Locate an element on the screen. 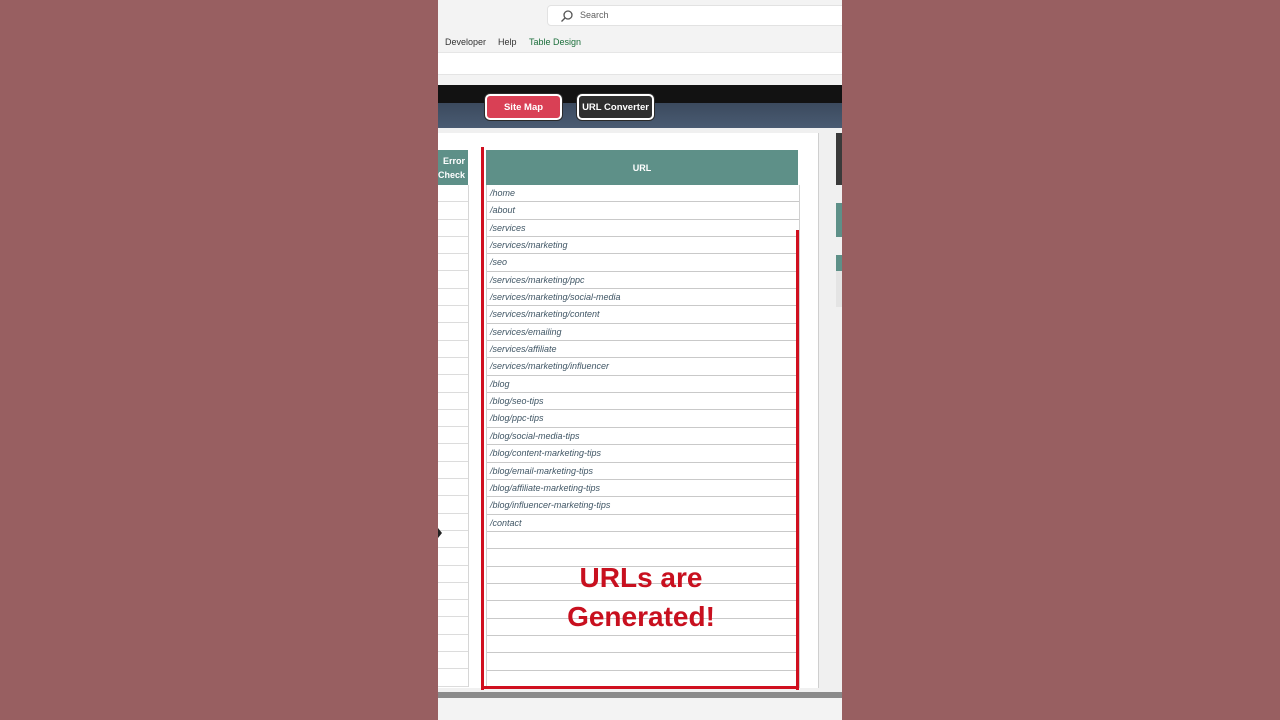 The image size is (1280, 720). url-row: /blog/email-marketing-tips is located at coordinates (643, 471).